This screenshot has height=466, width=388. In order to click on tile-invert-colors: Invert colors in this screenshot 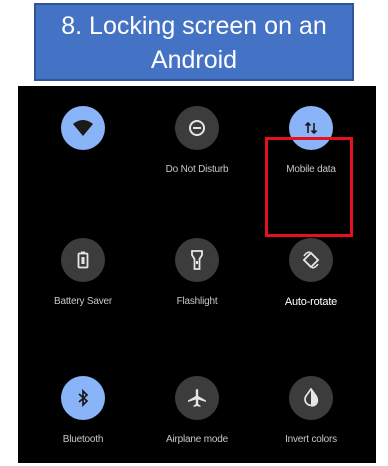, I will do `click(311, 411)`.